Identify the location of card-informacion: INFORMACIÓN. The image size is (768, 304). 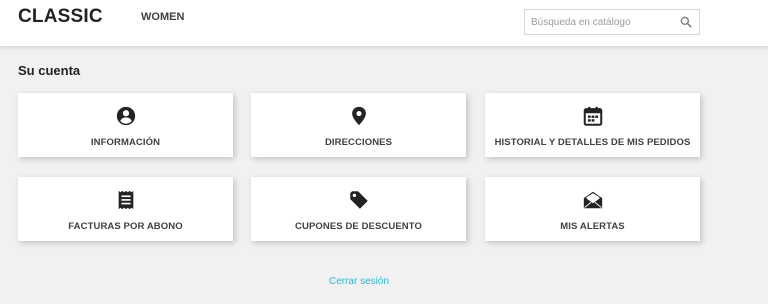
(125, 125).